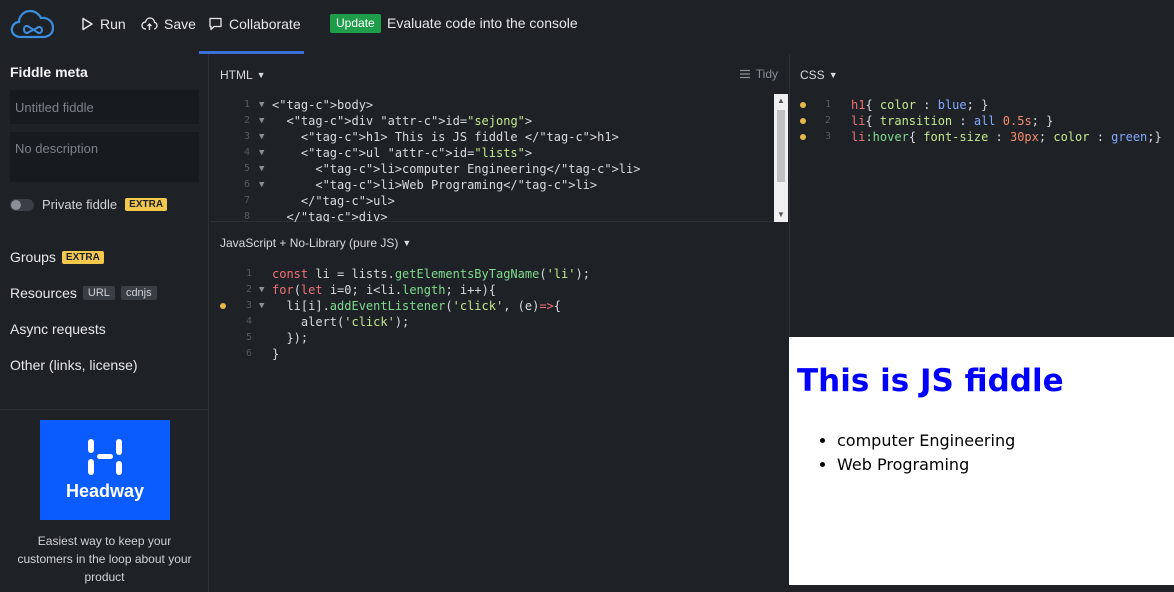  Describe the element at coordinates (952, 121) in the screenshot. I see `code-text: li{ transition : all 0.5s; }` at that location.